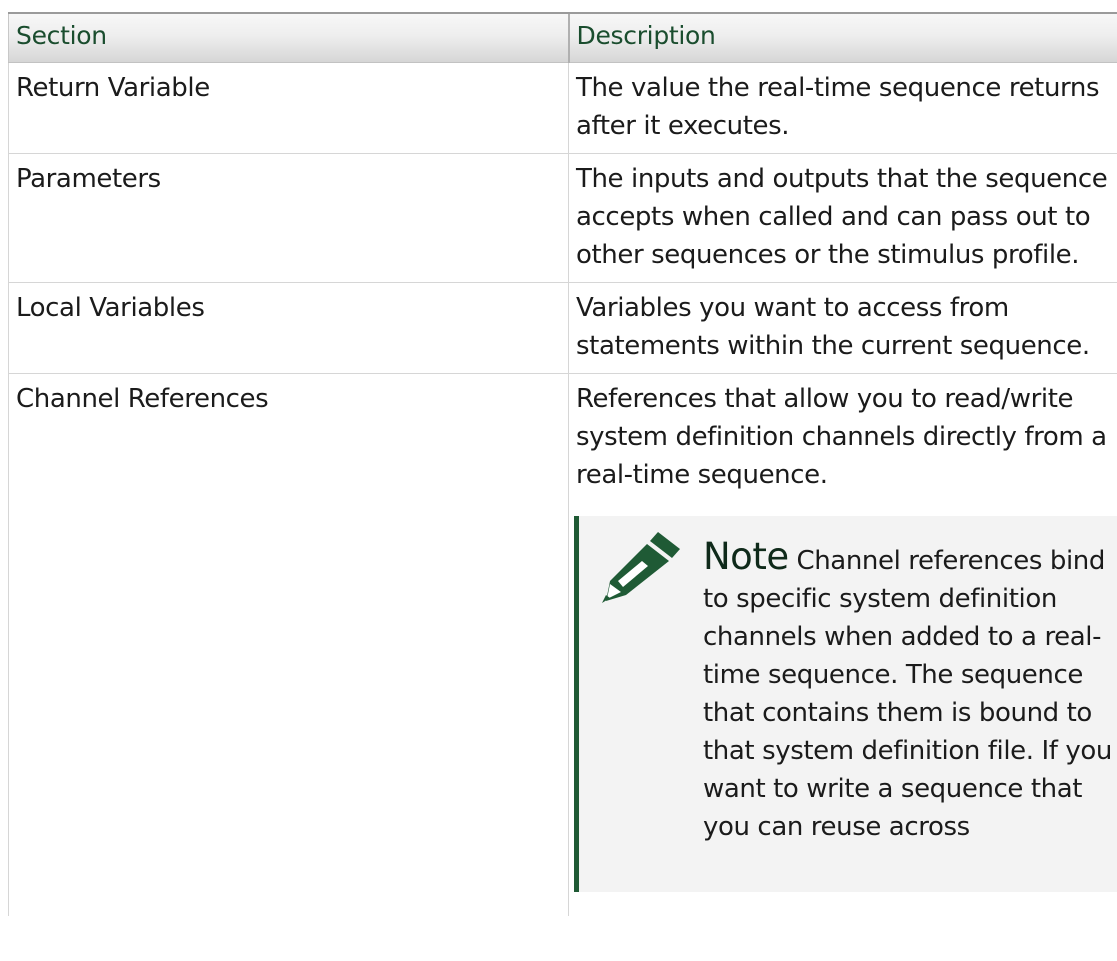  Describe the element at coordinates (288, 37) in the screenshot. I see `header-section: Section` at that location.